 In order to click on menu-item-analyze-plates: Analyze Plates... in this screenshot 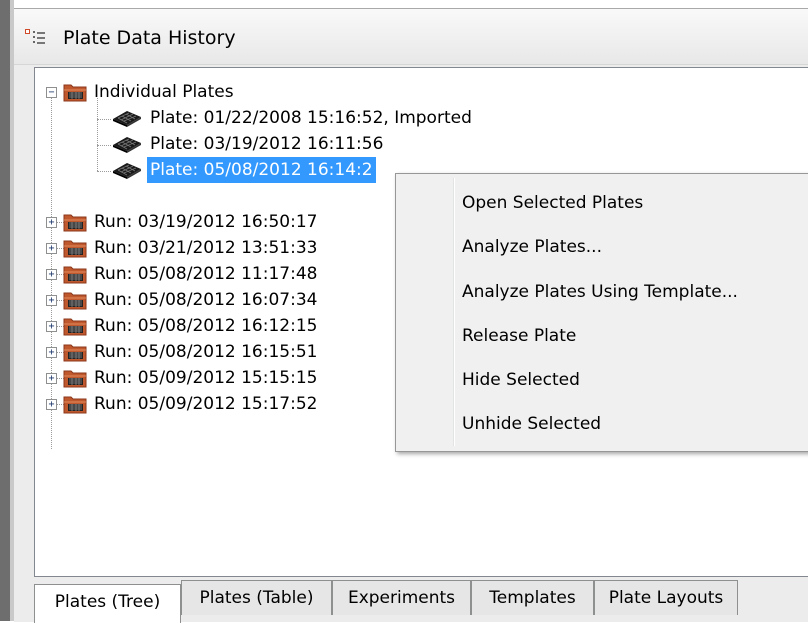, I will do `click(532, 247)`.